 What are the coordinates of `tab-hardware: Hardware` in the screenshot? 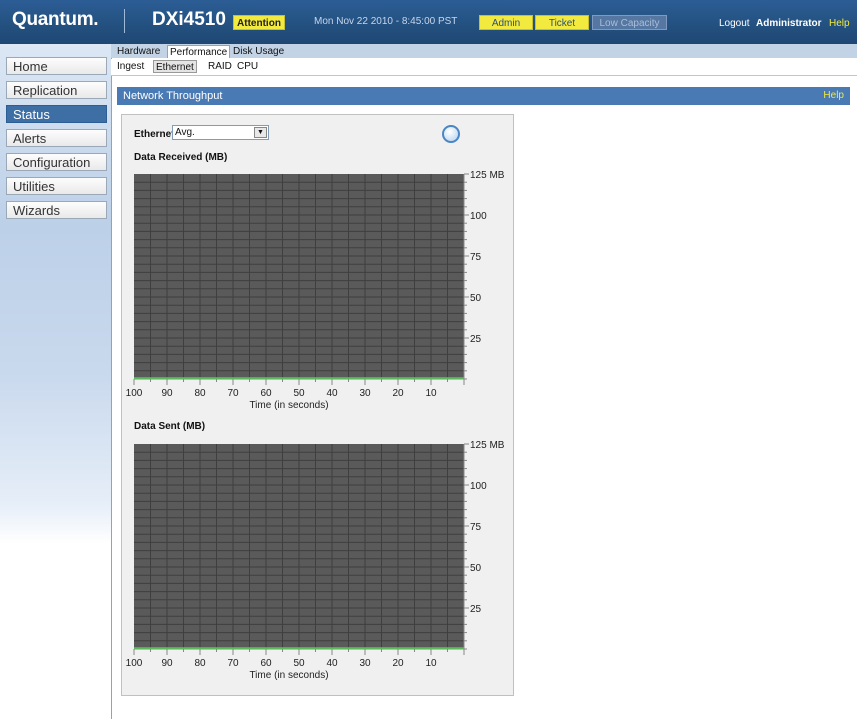 It's located at (138, 51).